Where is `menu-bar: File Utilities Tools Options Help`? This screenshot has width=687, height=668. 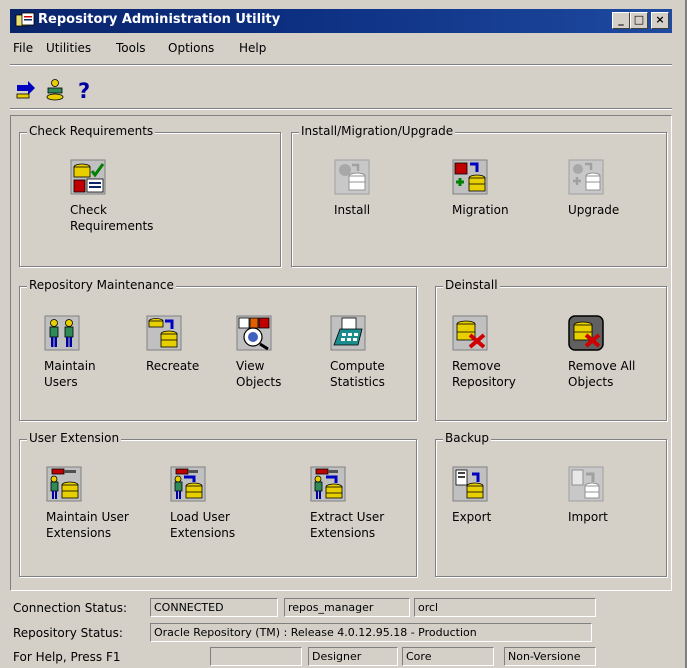
menu-bar: File Utilities Tools Options Help is located at coordinates (341, 48).